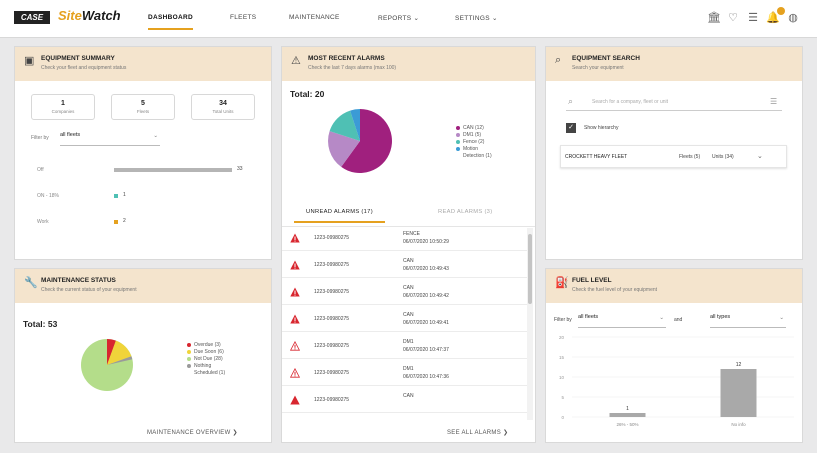 This screenshot has height=453, width=817. I want to click on fleet-filter-value: all fleets, so click(70, 135).